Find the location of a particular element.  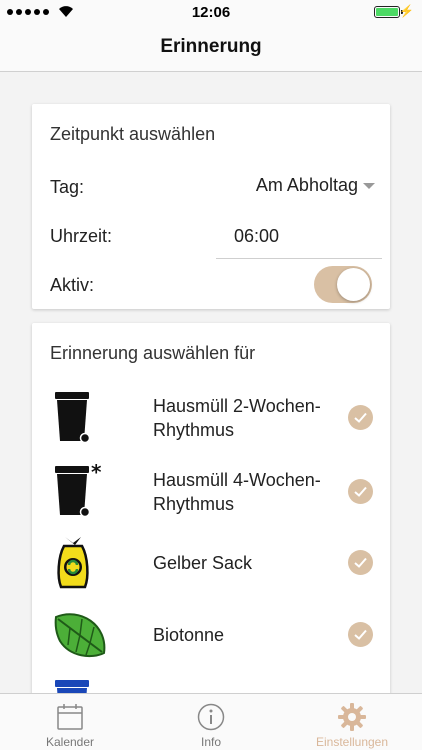

active-toggle is located at coordinates (343, 284).